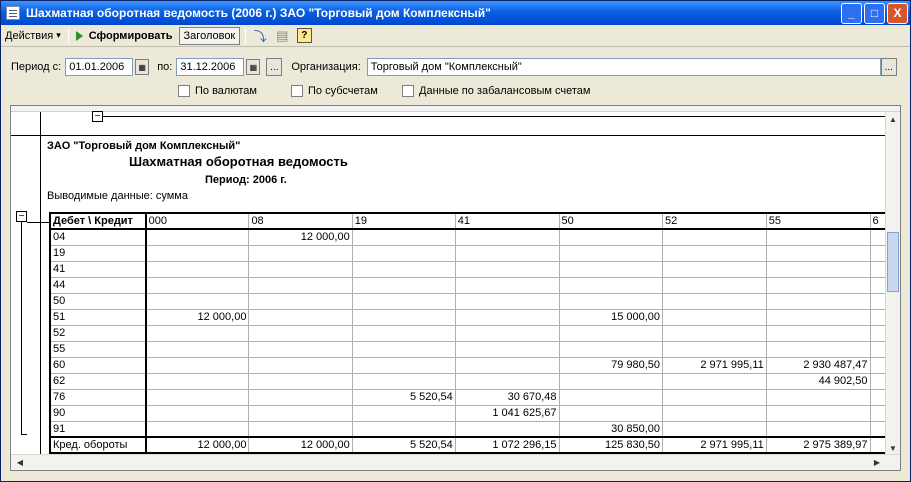 The image size is (911, 482). Describe the element at coordinates (98, 397) in the screenshot. I see `row-account-cell: 76` at that location.